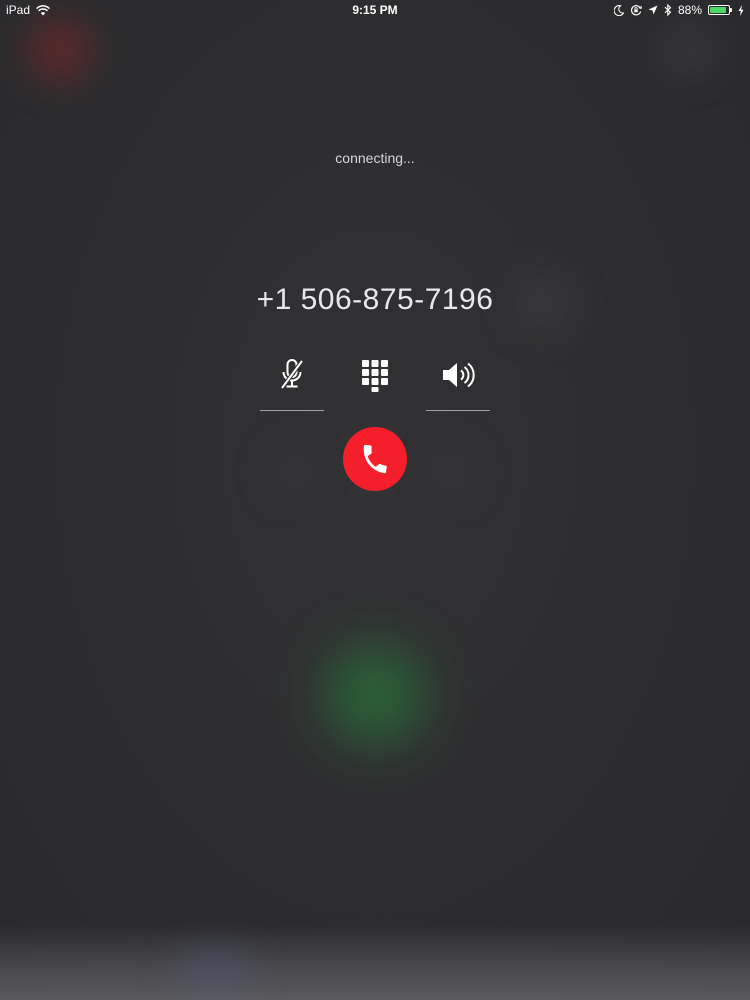 The height and width of the screenshot is (1000, 750). What do you see at coordinates (292, 410) in the screenshot?
I see `mute-button-underline` at bounding box center [292, 410].